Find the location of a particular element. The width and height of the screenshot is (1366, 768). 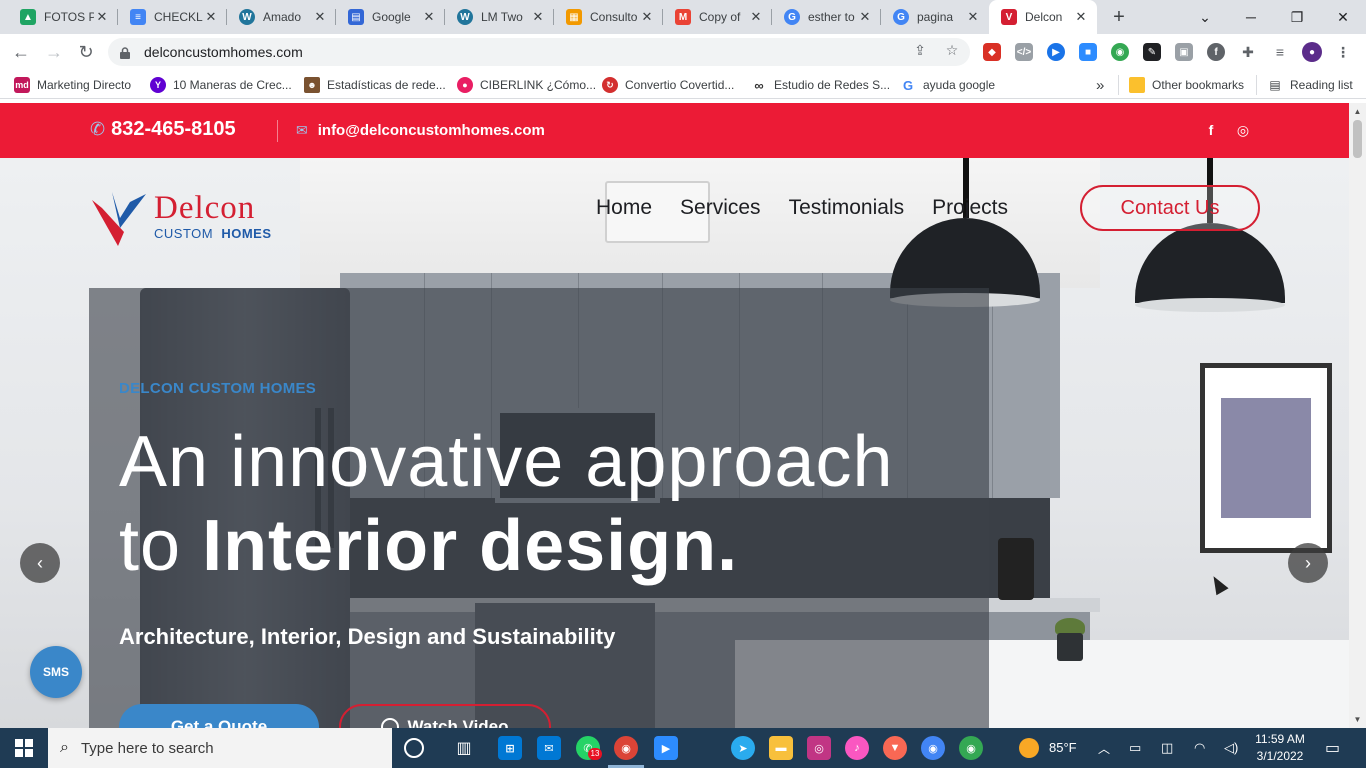

nav-home: Home is located at coordinates (624, 208).